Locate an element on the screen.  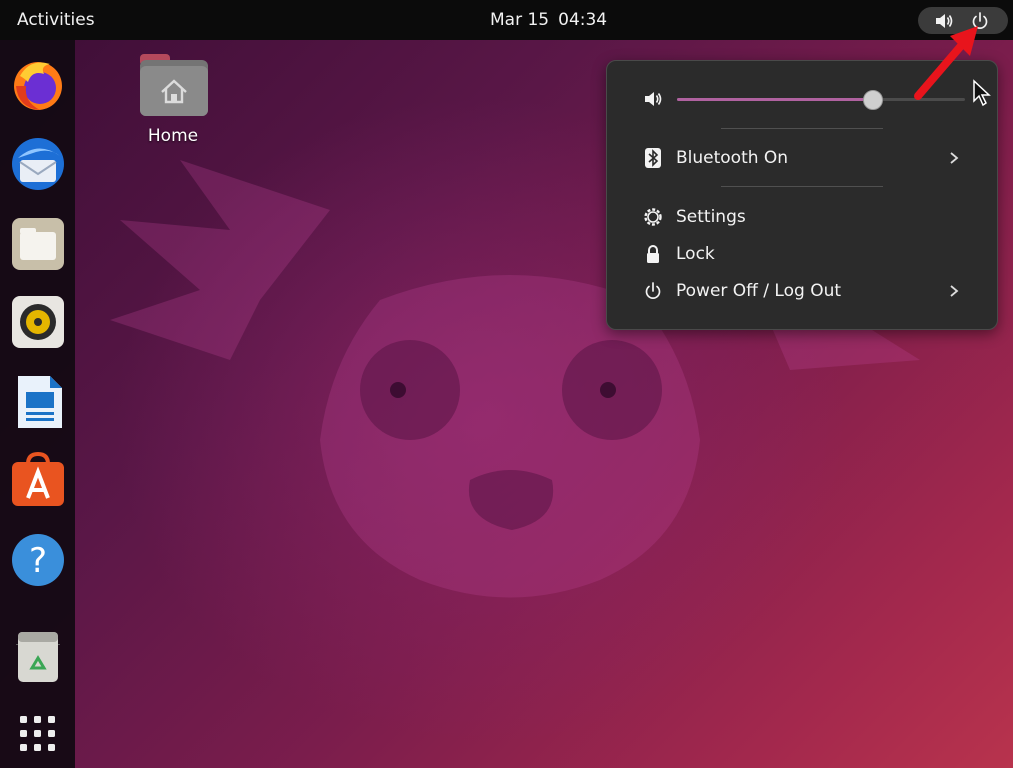
dock-firefox is located at coordinates (38, 84).